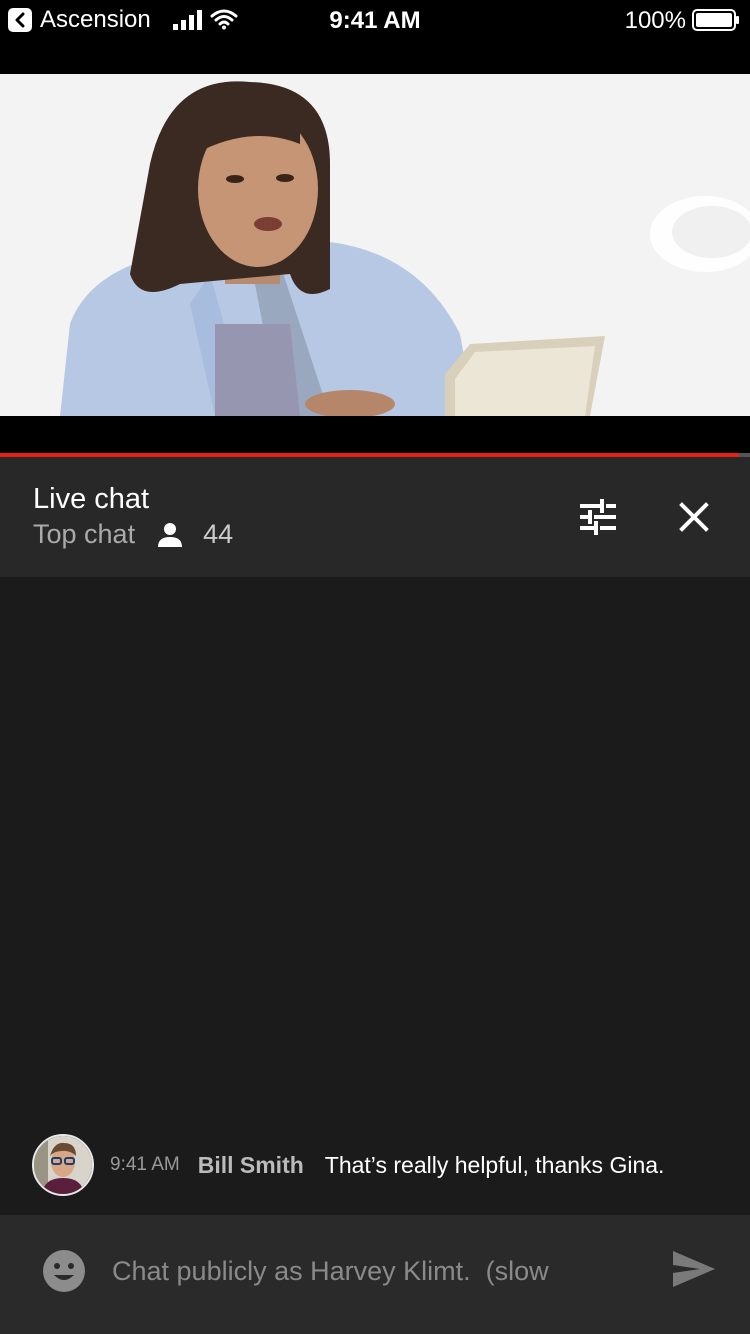 The height and width of the screenshot is (1334, 750). I want to click on close-icon, so click(694, 517).